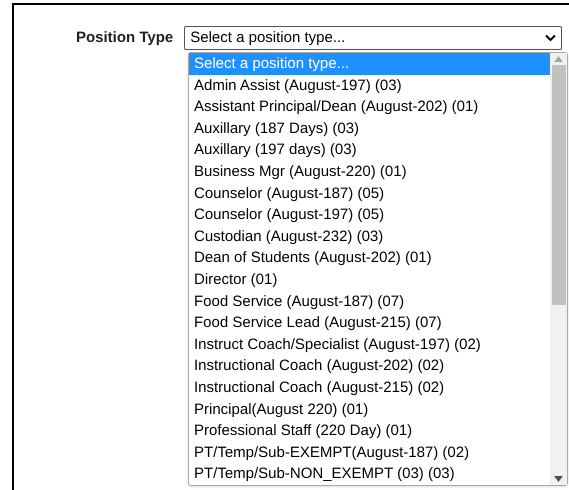  I want to click on dropdown-option: Professional Staff (220 Day) (01), so click(369, 431).